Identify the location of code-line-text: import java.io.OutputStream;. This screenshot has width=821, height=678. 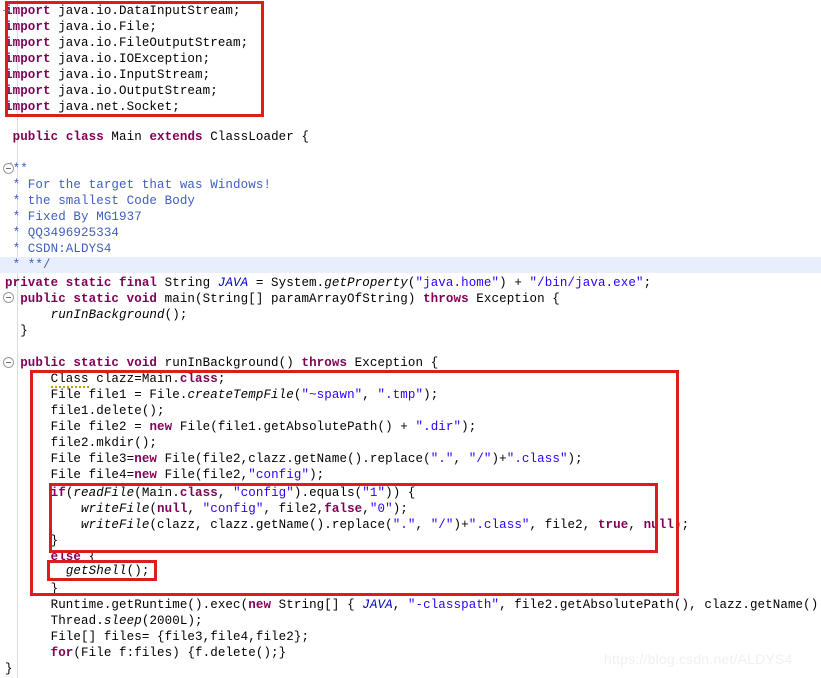
(109, 91).